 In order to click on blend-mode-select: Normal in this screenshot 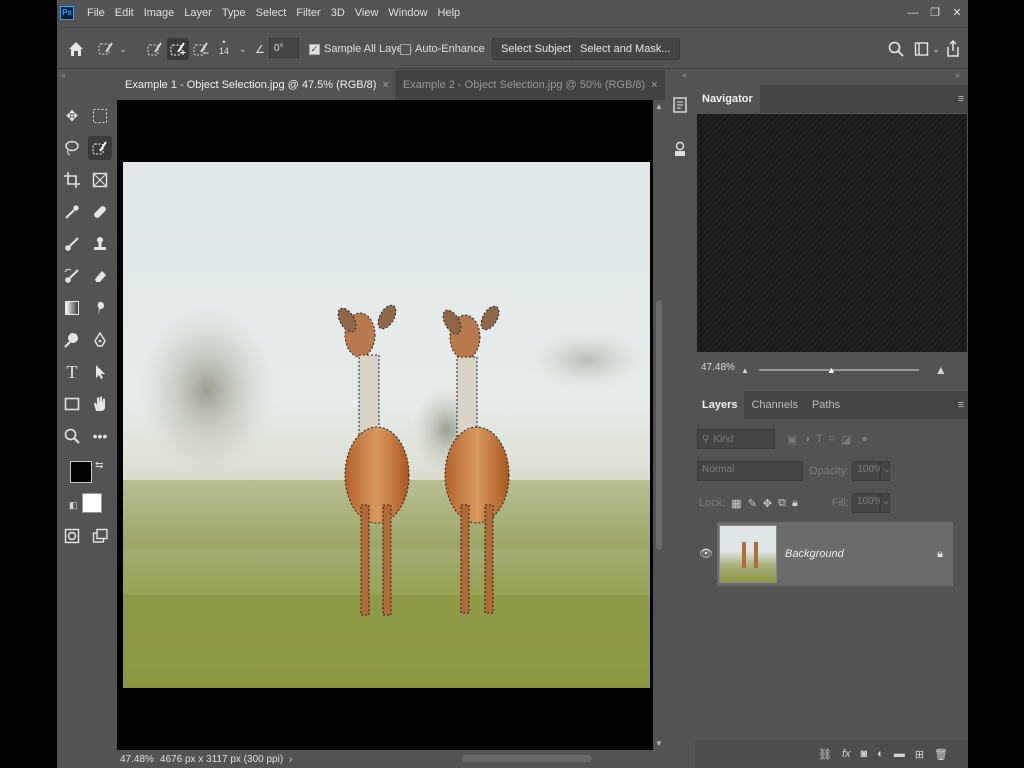, I will do `click(750, 471)`.